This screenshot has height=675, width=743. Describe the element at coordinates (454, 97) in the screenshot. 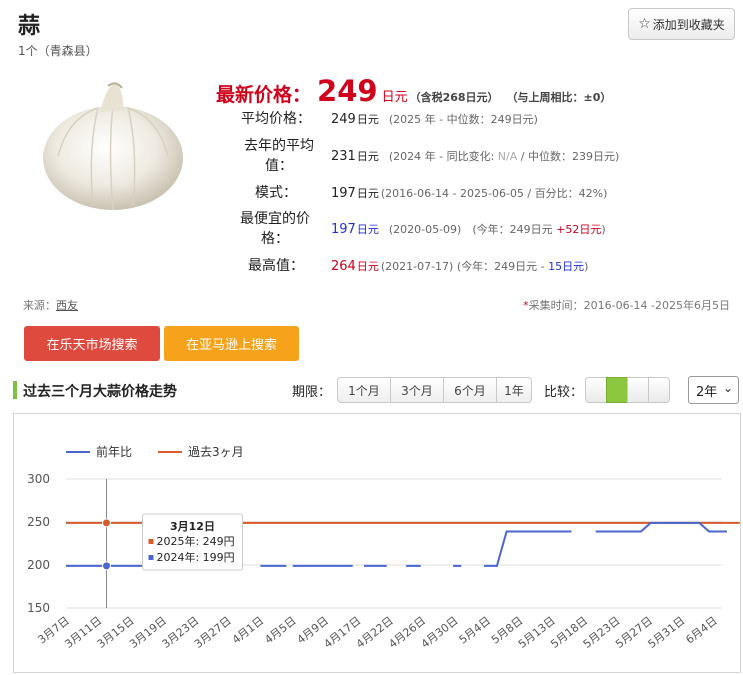

I see `tax-included-note: （含税268日元）` at that location.